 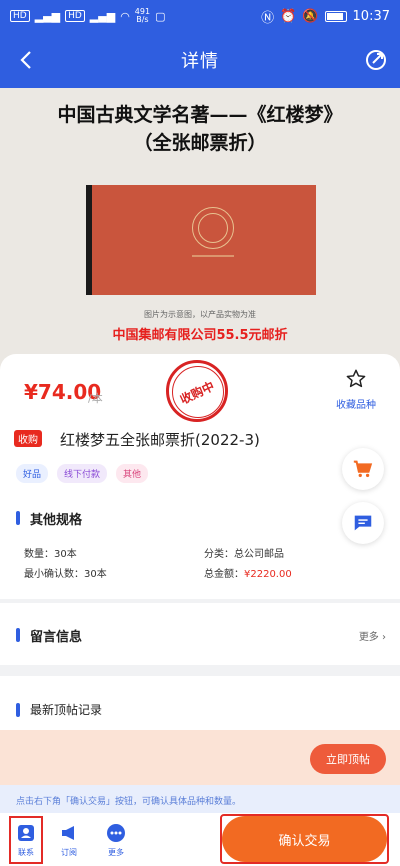 I want to click on contact-button: 联系, so click(x=26, y=840).